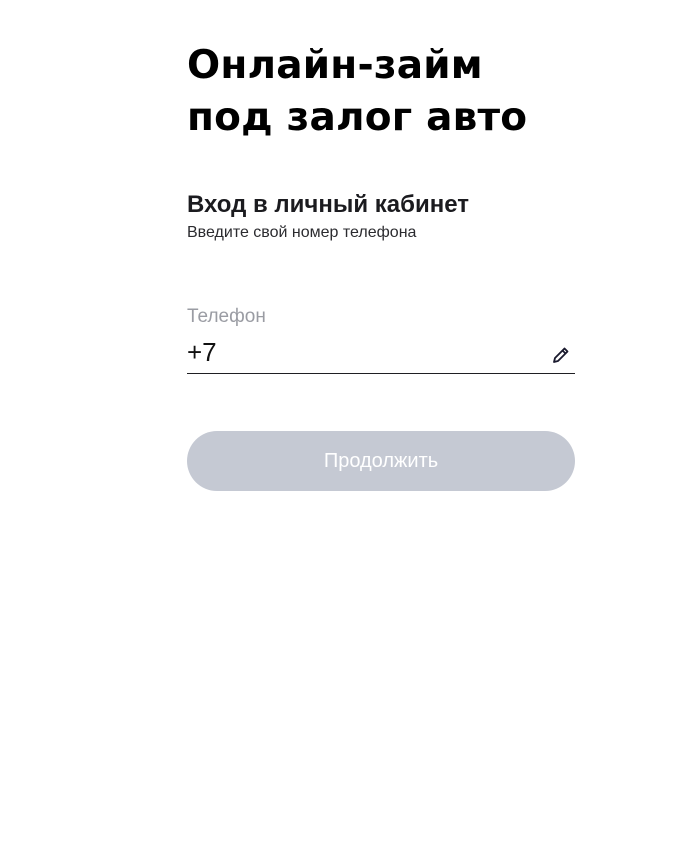 This screenshot has width=690, height=845. I want to click on phone-input, so click(357, 352).